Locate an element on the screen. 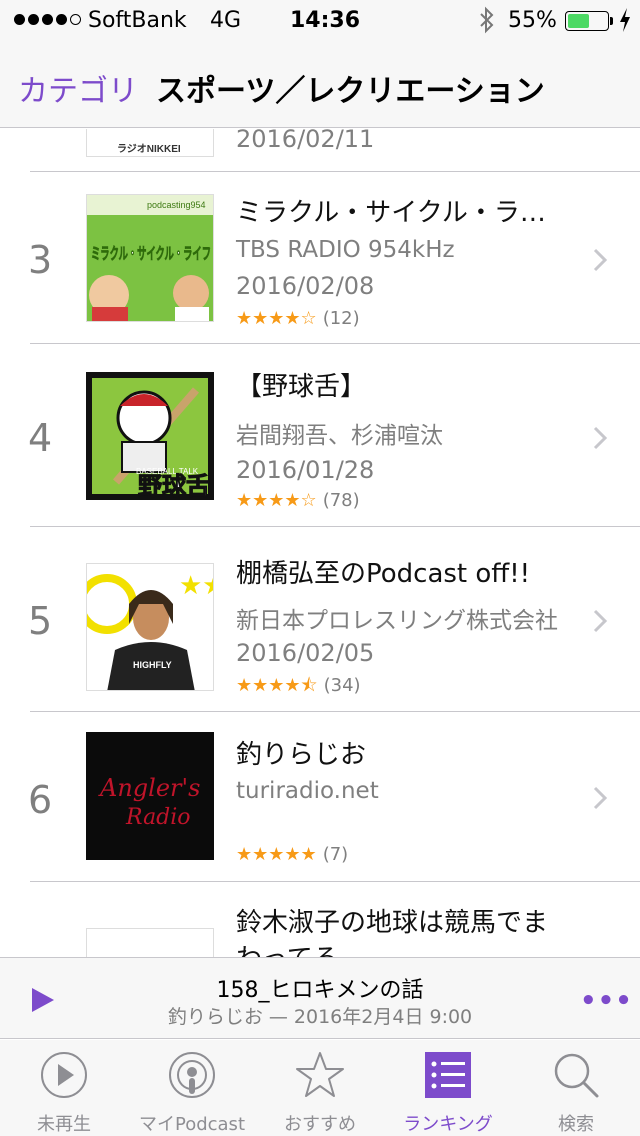 The height and width of the screenshot is (1136, 640). artwork-top-text: podcasting954 is located at coordinates (176, 205).